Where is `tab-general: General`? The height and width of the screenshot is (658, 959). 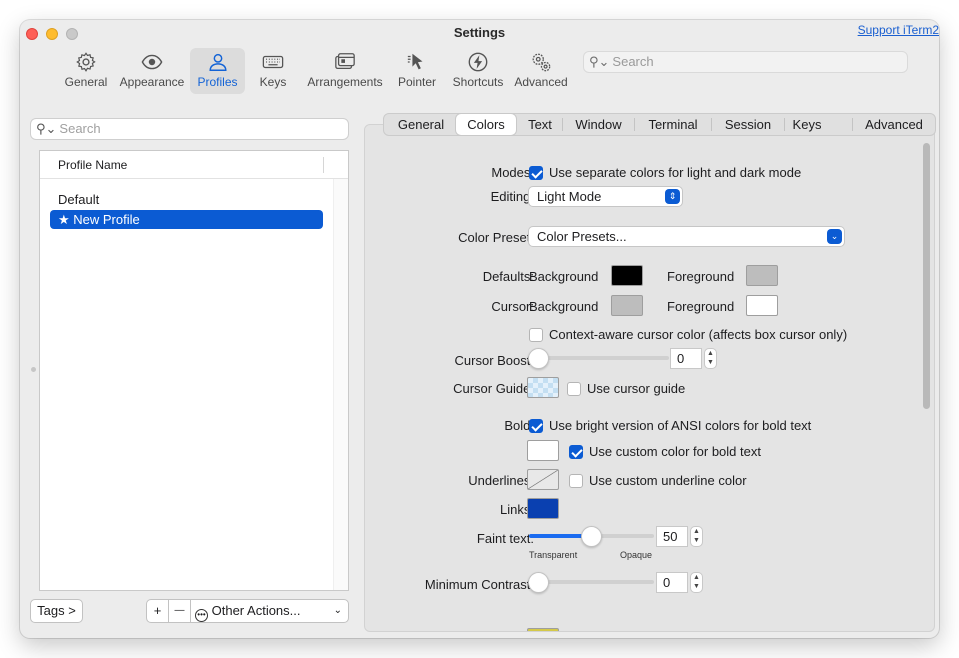 tab-general: General is located at coordinates (421, 124).